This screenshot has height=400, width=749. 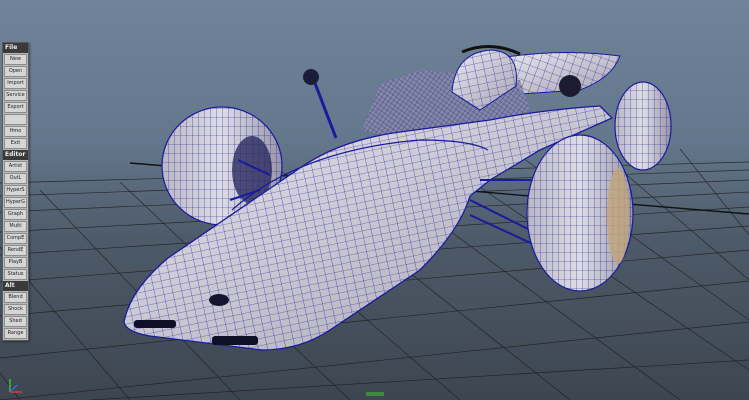 I want to click on menu-item-button: Shed, so click(x=15, y=321).